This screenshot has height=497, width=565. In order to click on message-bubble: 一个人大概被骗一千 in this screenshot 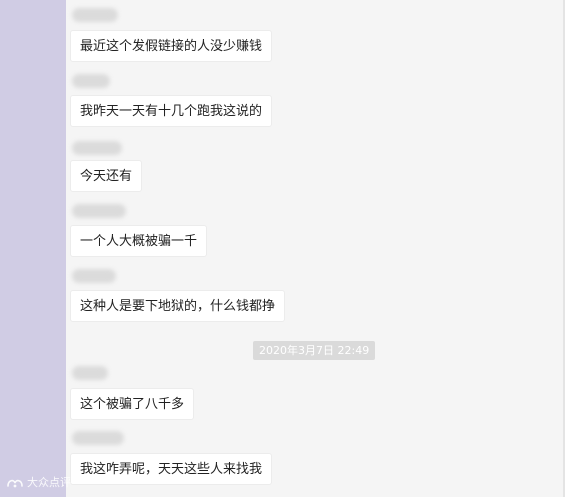, I will do `click(139, 241)`.